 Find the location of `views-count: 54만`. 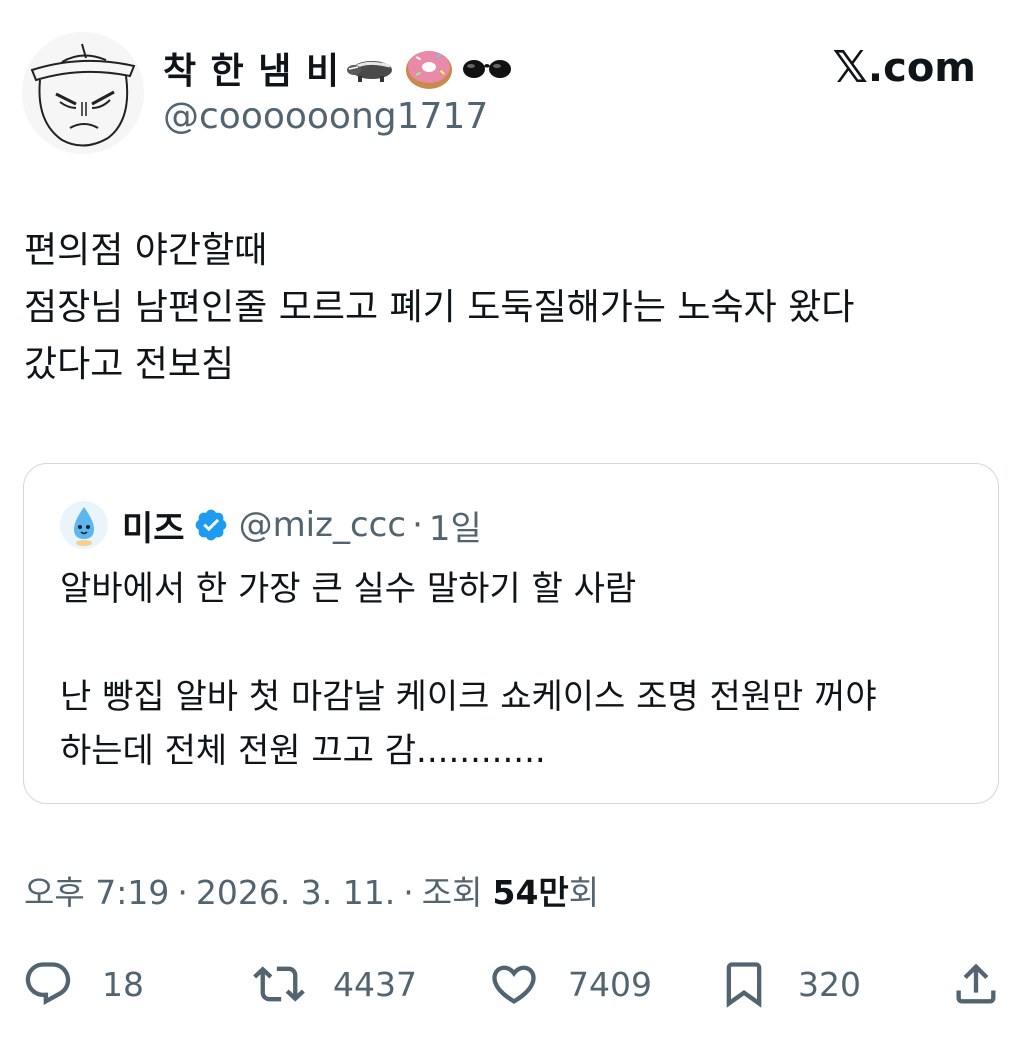

views-count: 54만 is located at coordinates (530, 892).